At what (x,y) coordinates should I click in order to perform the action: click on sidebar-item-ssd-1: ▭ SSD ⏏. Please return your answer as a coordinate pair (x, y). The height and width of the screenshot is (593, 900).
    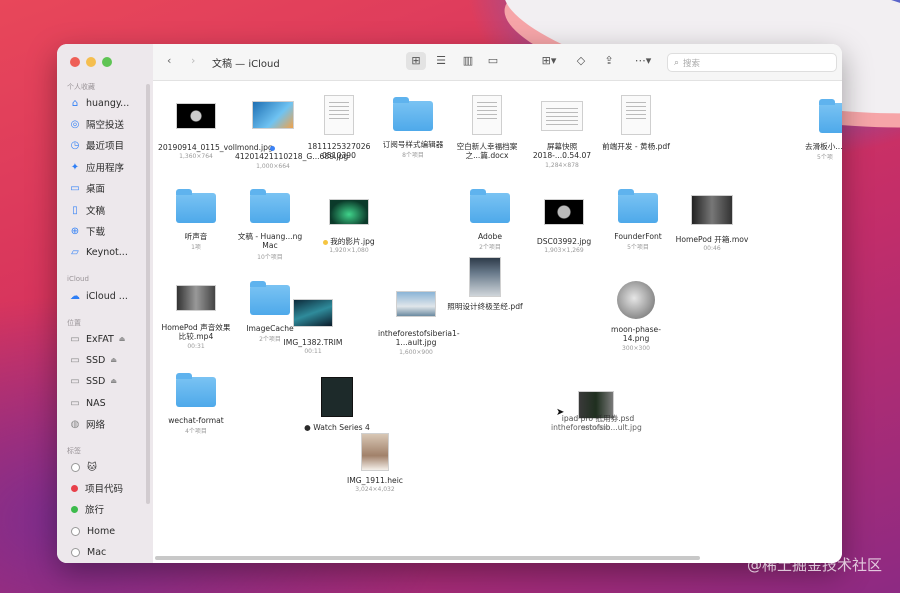
    Looking at the image, I should click on (93, 360).